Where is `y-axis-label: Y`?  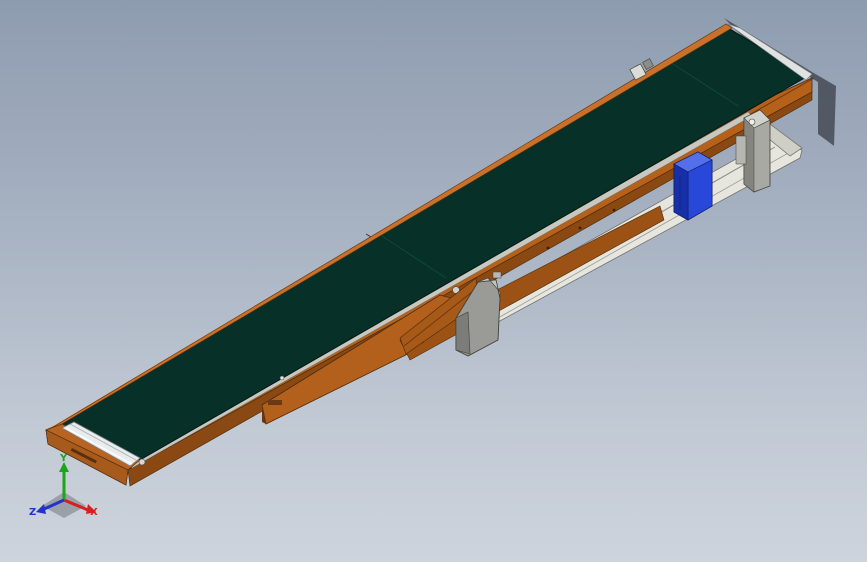
y-axis-label: Y is located at coordinates (63, 458).